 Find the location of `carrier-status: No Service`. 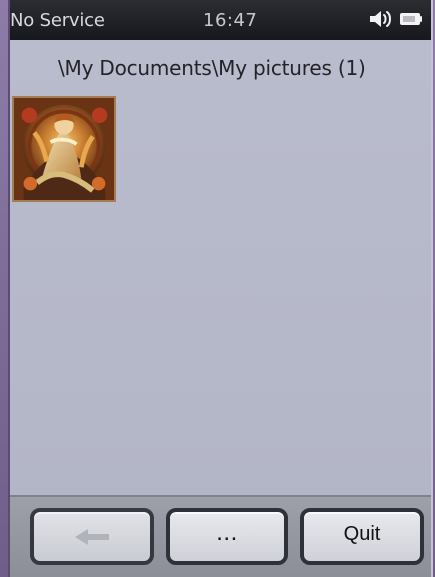

carrier-status: No Service is located at coordinates (57, 20).